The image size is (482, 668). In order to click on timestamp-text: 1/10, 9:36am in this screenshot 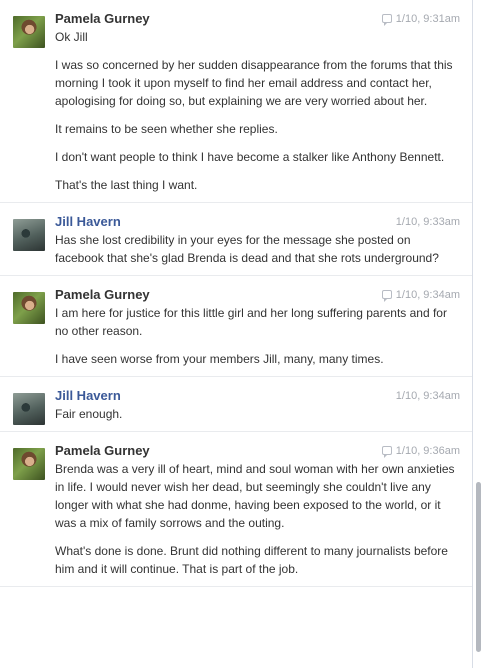, I will do `click(427, 451)`.